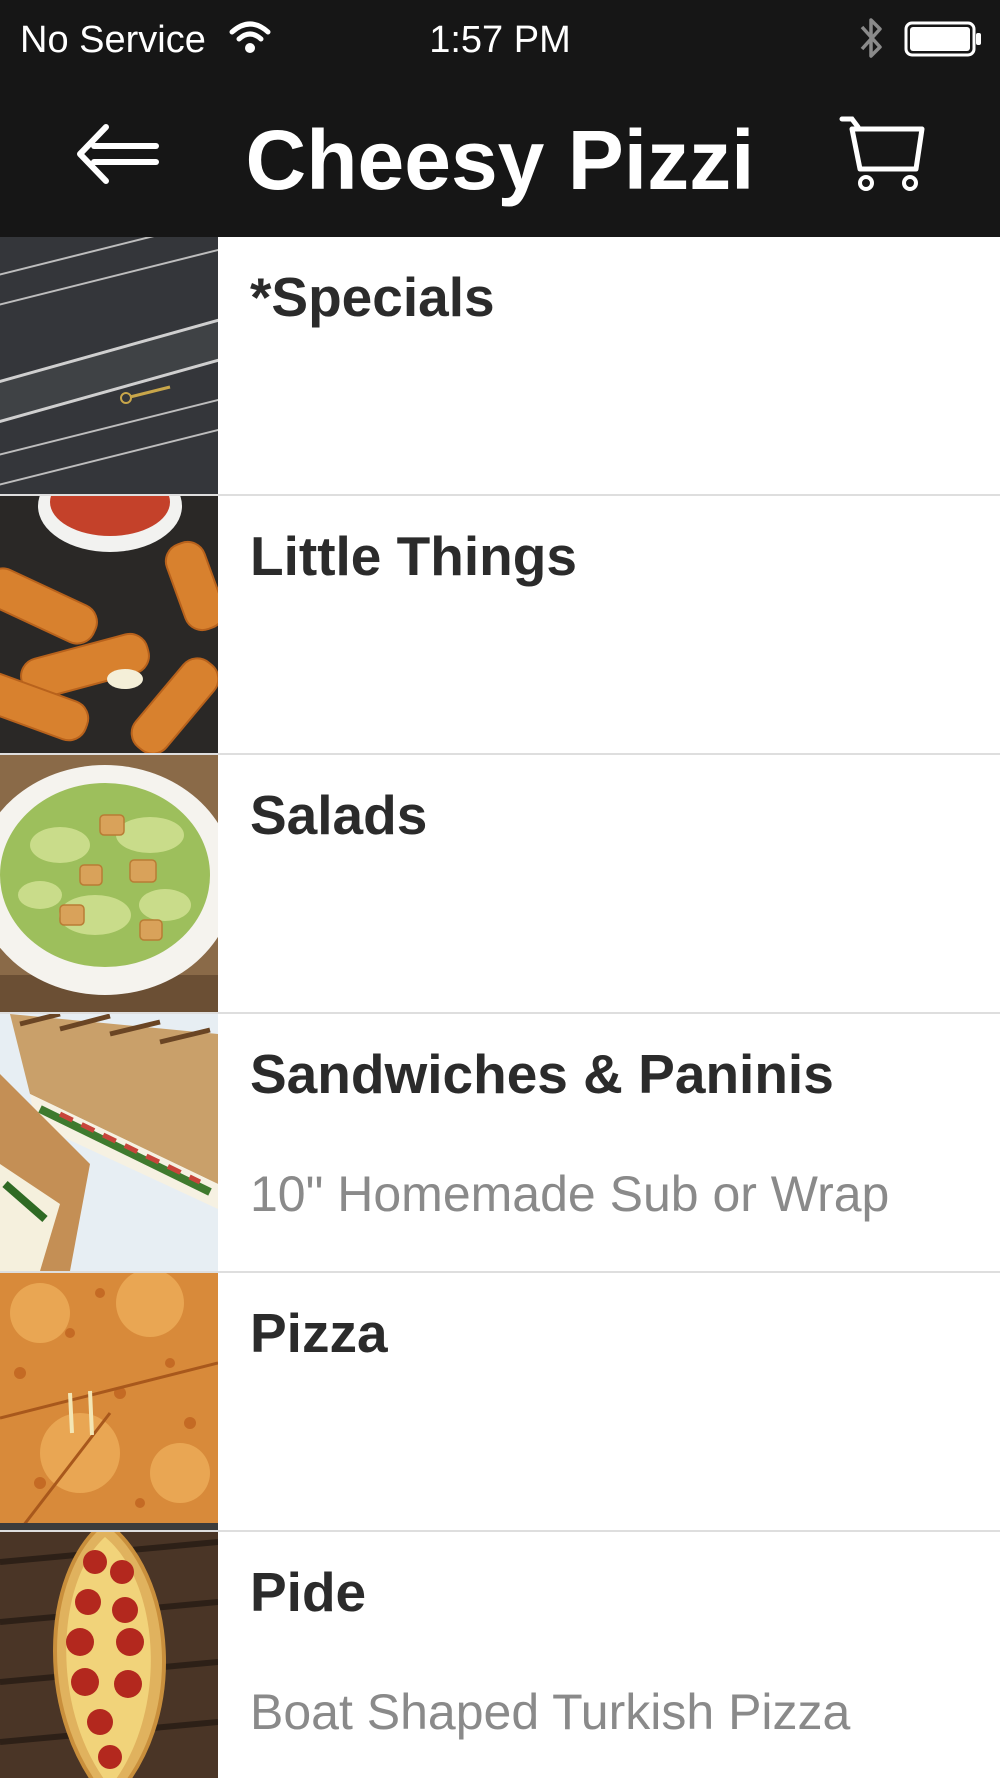 The height and width of the screenshot is (1778, 1000). What do you see at coordinates (570, 1194) in the screenshot?
I see `category-subtitle: 10" Homemade Sub or Wrap` at bounding box center [570, 1194].